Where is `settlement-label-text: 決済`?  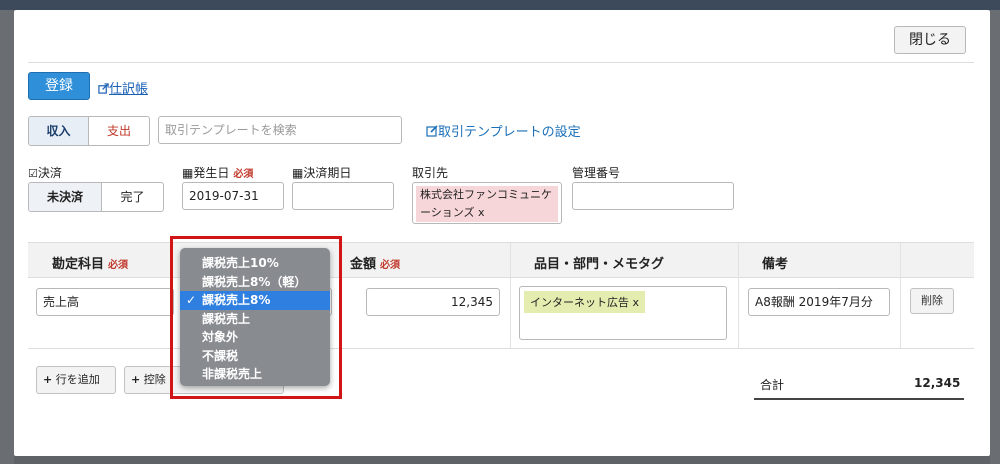
settlement-label-text: 決済 is located at coordinates (49, 173).